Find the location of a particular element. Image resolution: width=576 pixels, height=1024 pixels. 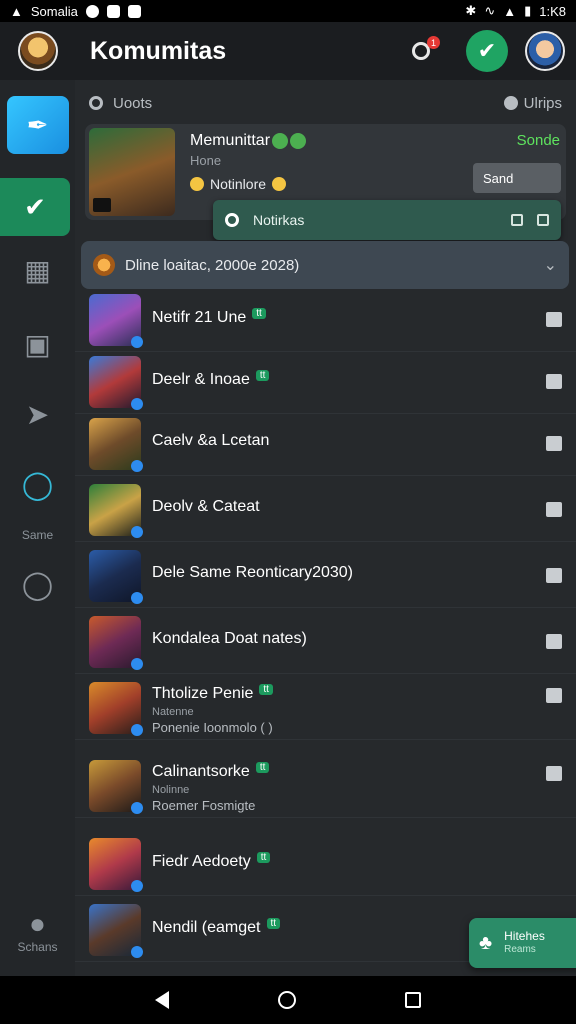

profile-avatar is located at coordinates (38, 51).